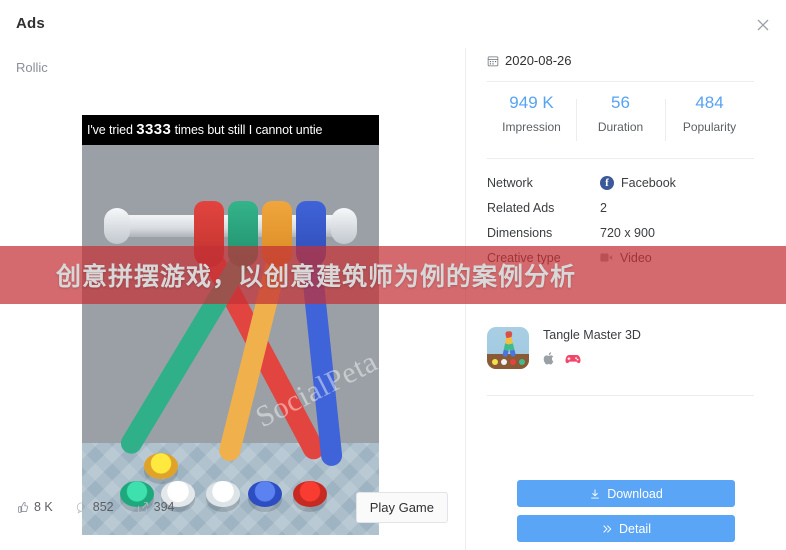 Image resolution: width=786 pixels, height=550 pixels. Describe the element at coordinates (520, 232) in the screenshot. I see `info-key: Dimensions` at that location.